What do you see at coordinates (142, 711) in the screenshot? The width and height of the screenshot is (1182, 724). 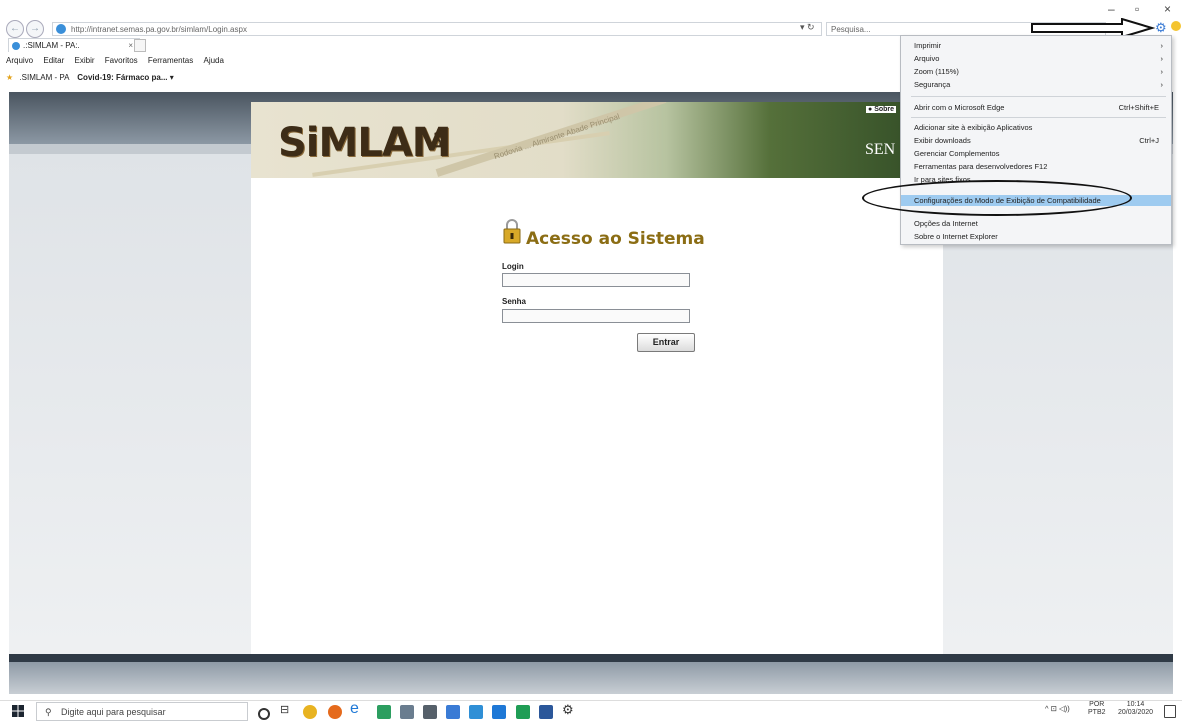 I see `taskbar-search-input: ⚲ Digite aqui para pesquisar` at bounding box center [142, 711].